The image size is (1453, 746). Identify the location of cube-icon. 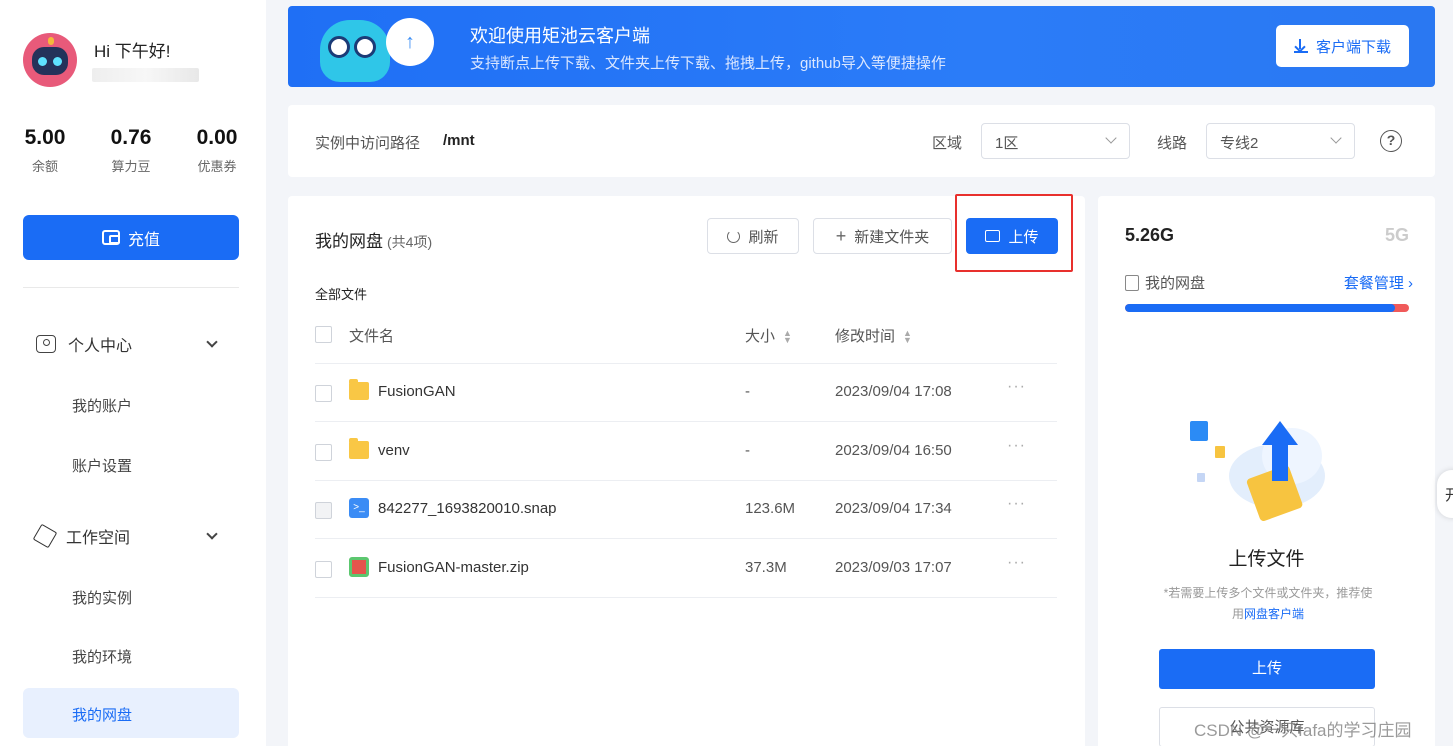
(45, 536).